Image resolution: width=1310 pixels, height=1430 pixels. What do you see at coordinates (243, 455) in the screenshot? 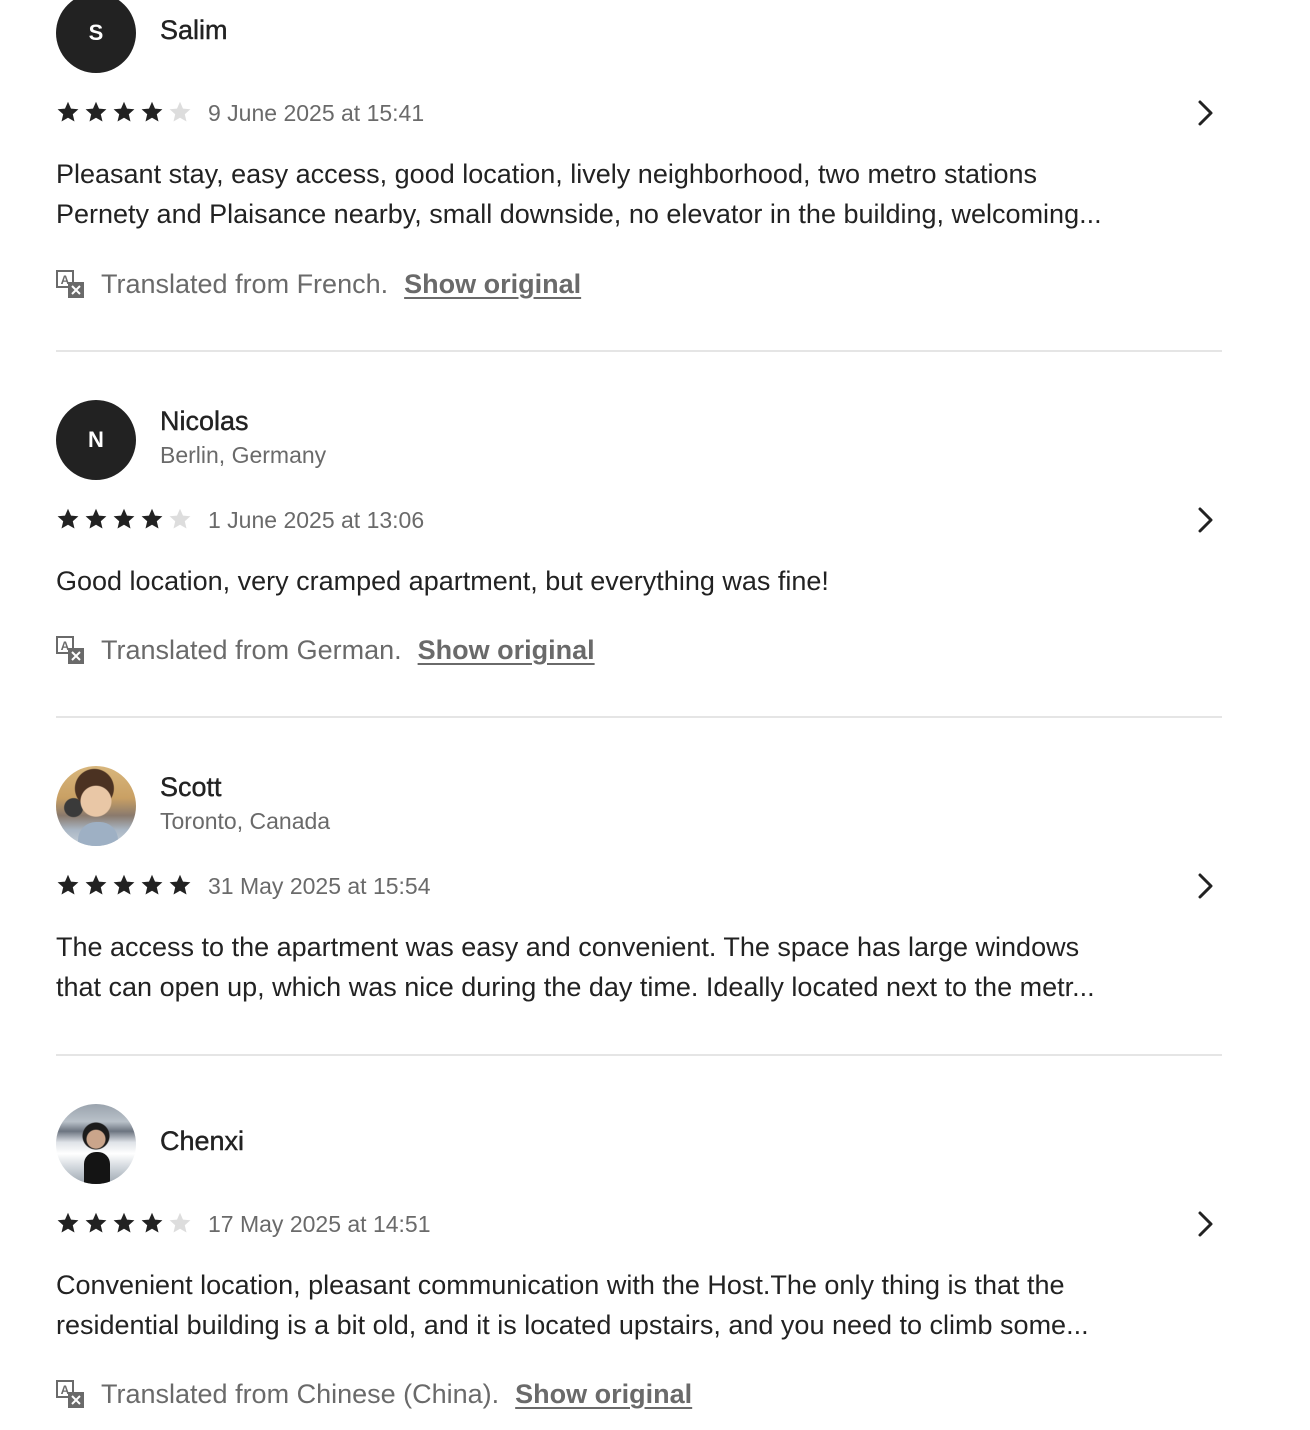
I see `reviewer-location: Berlin, Germany` at bounding box center [243, 455].